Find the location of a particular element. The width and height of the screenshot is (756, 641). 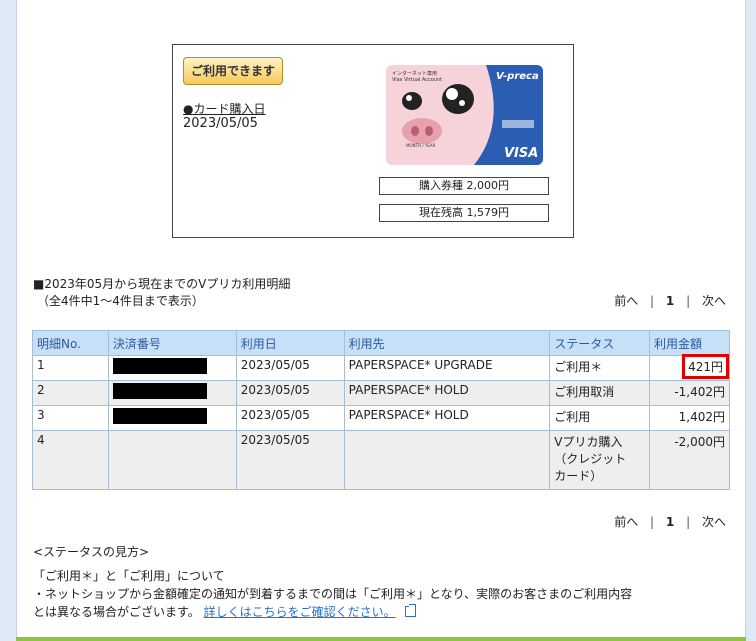

cell-no: 1 is located at coordinates (70, 368).